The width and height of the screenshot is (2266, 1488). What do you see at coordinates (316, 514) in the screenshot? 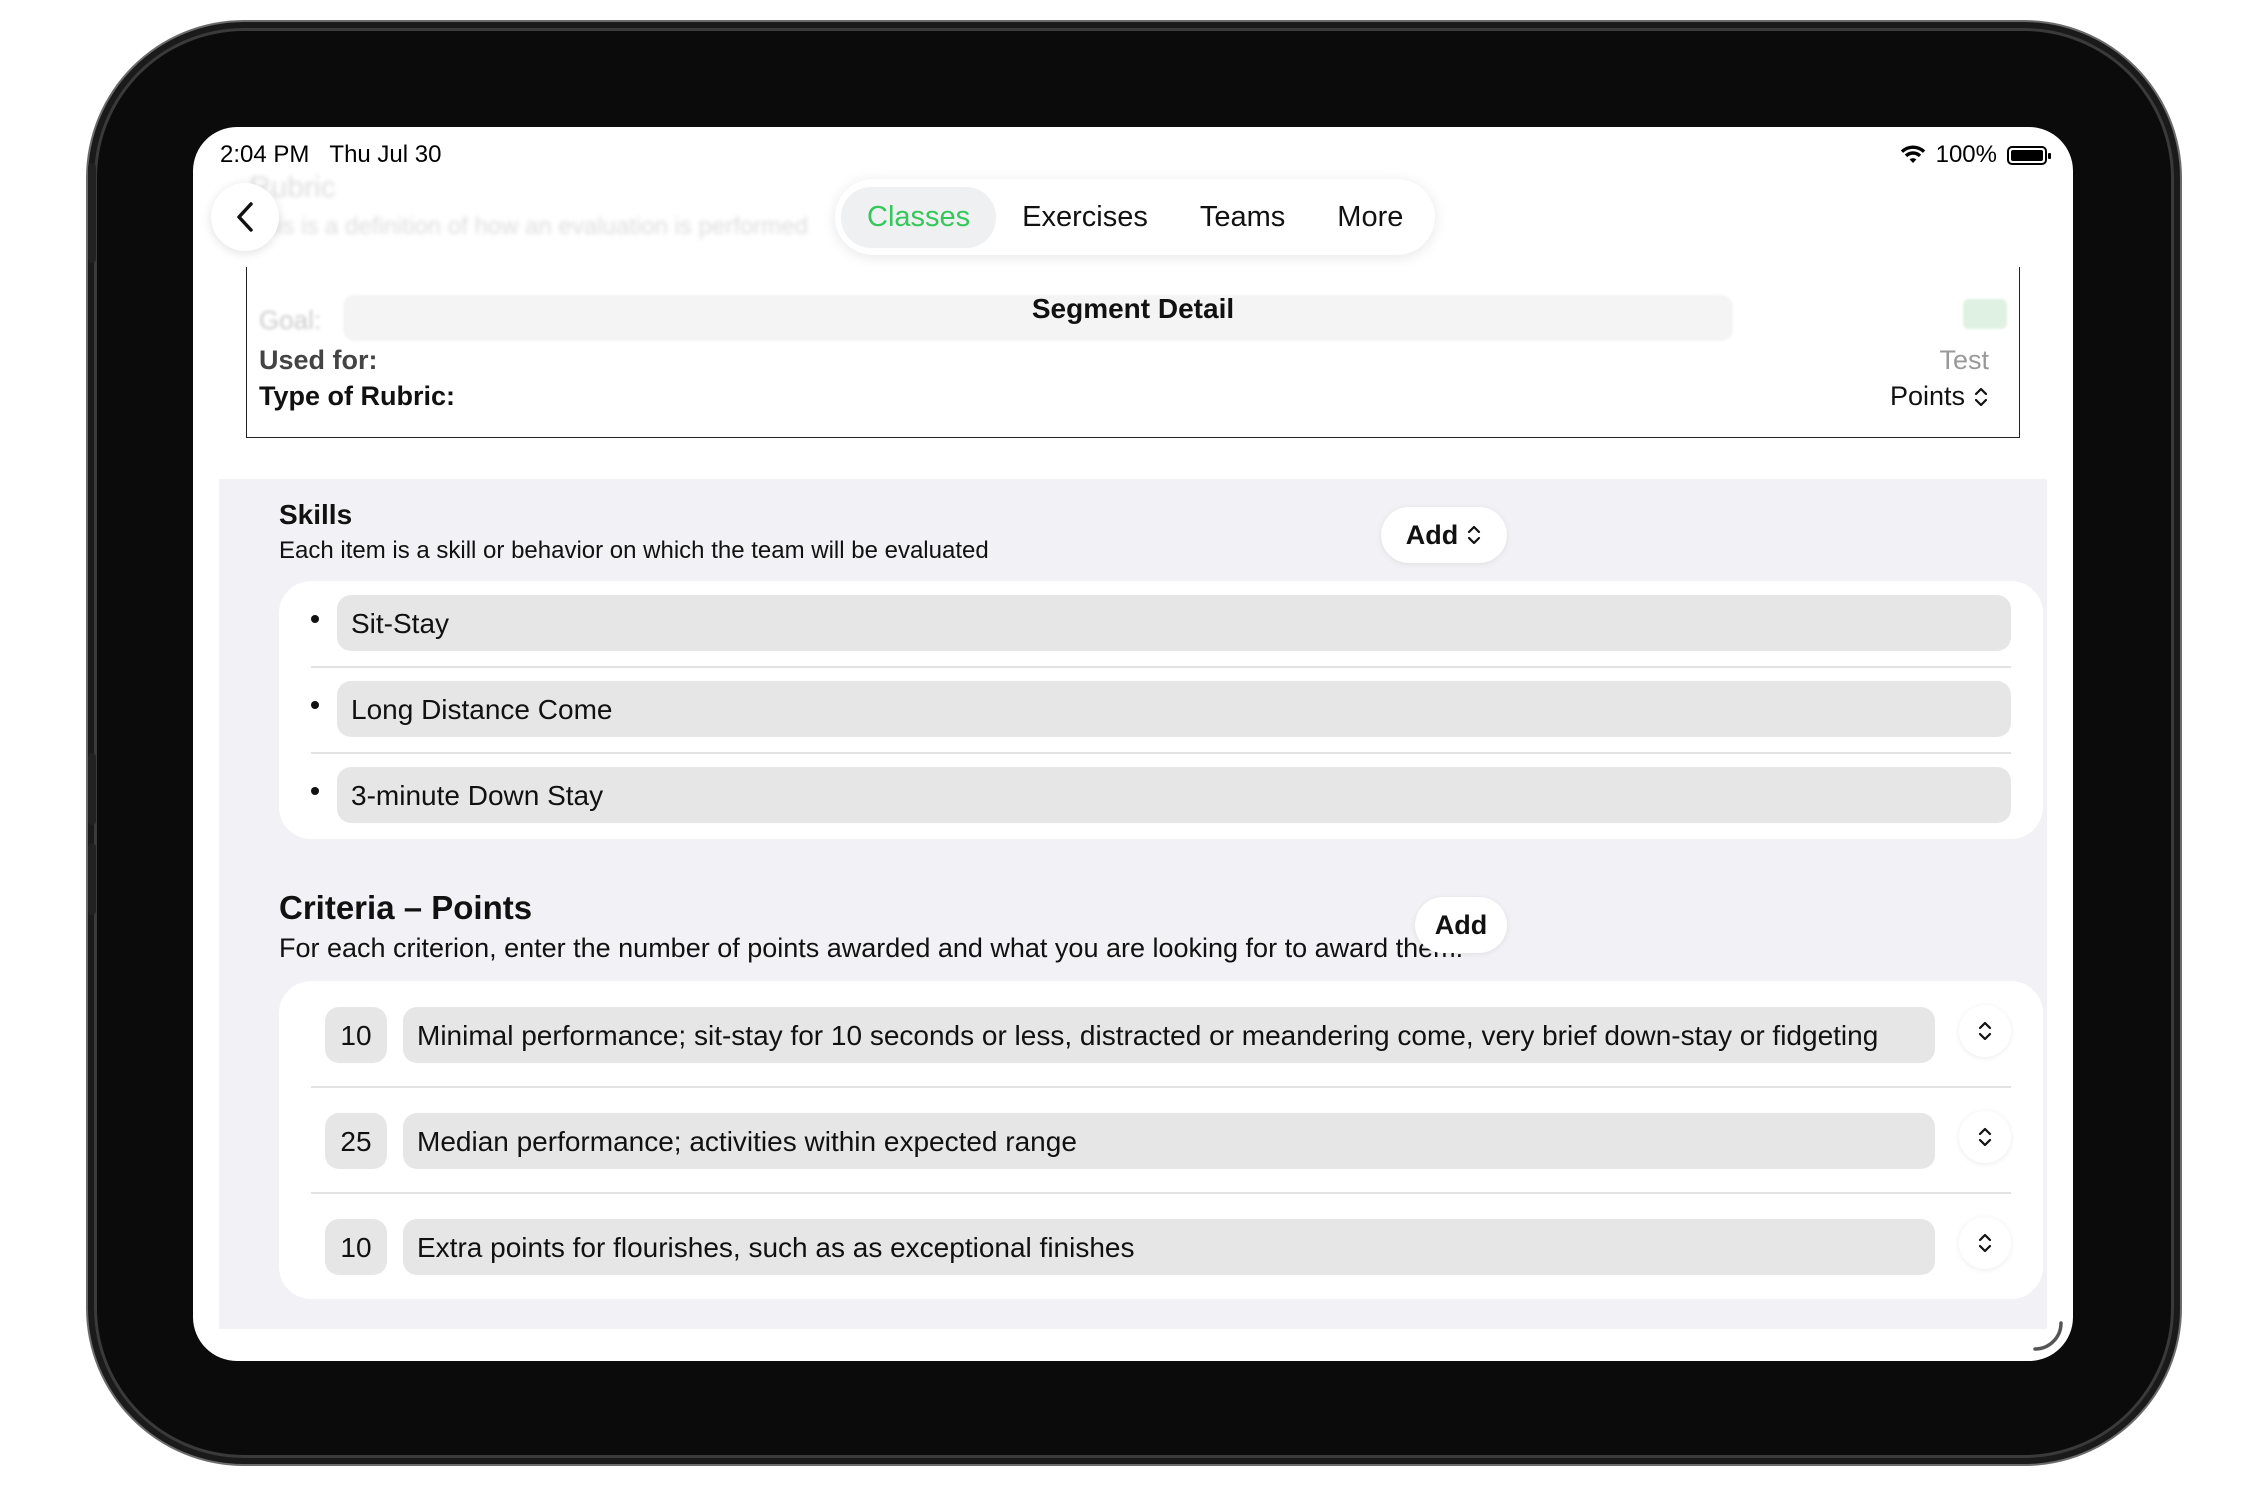
I see `skills-title: Skills` at bounding box center [316, 514].